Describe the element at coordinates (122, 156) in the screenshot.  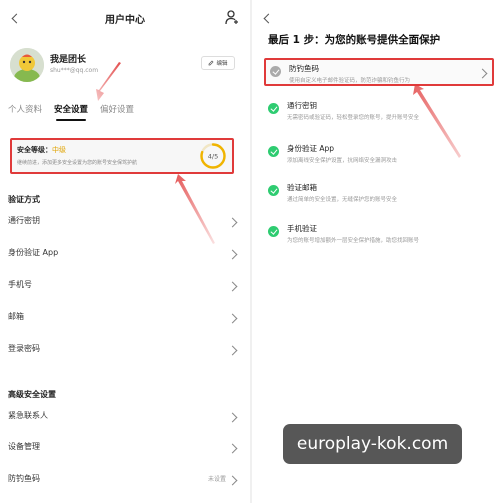
I see `security-level-card: 安全等级：中级 继续前进，添加更多安全设置为您的账号安全保驾护航 4/5` at that location.